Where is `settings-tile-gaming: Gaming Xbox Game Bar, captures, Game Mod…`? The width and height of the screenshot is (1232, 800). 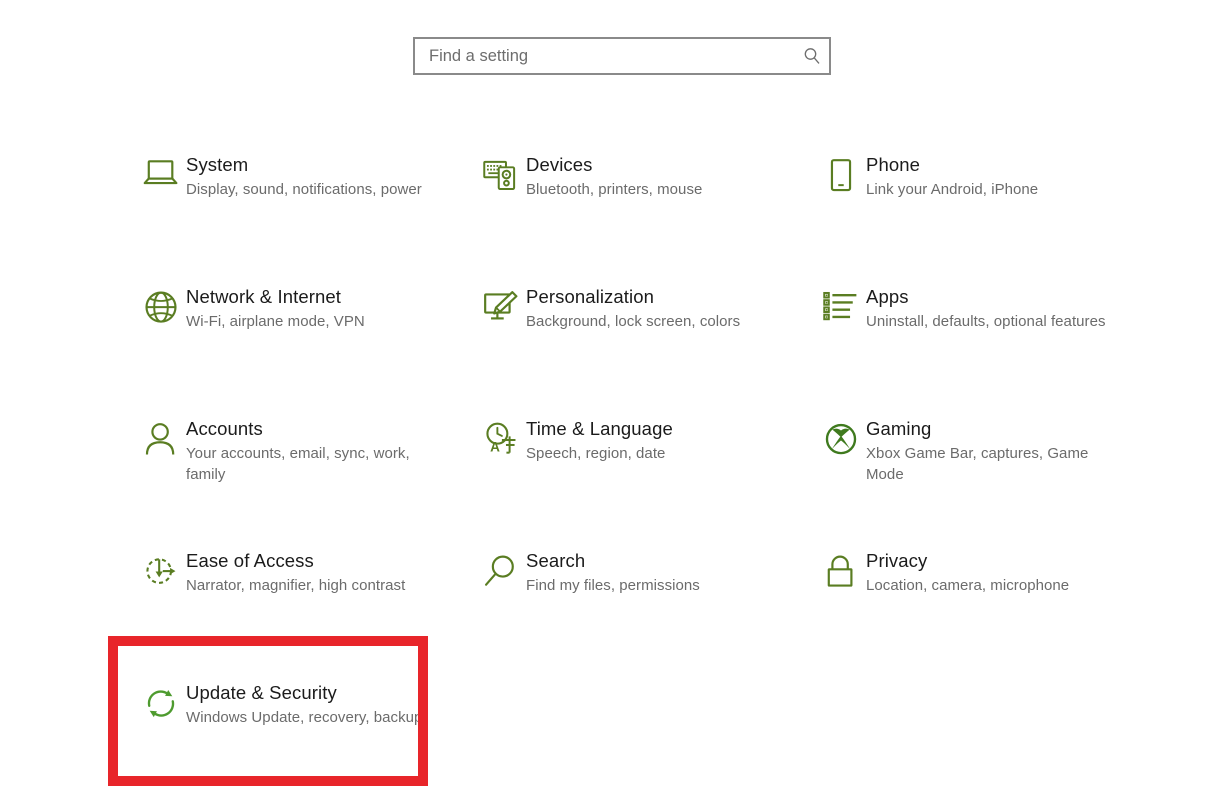 settings-tile-gaming: Gaming Xbox Game Bar, captures, Game Mod… is located at coordinates (963, 470).